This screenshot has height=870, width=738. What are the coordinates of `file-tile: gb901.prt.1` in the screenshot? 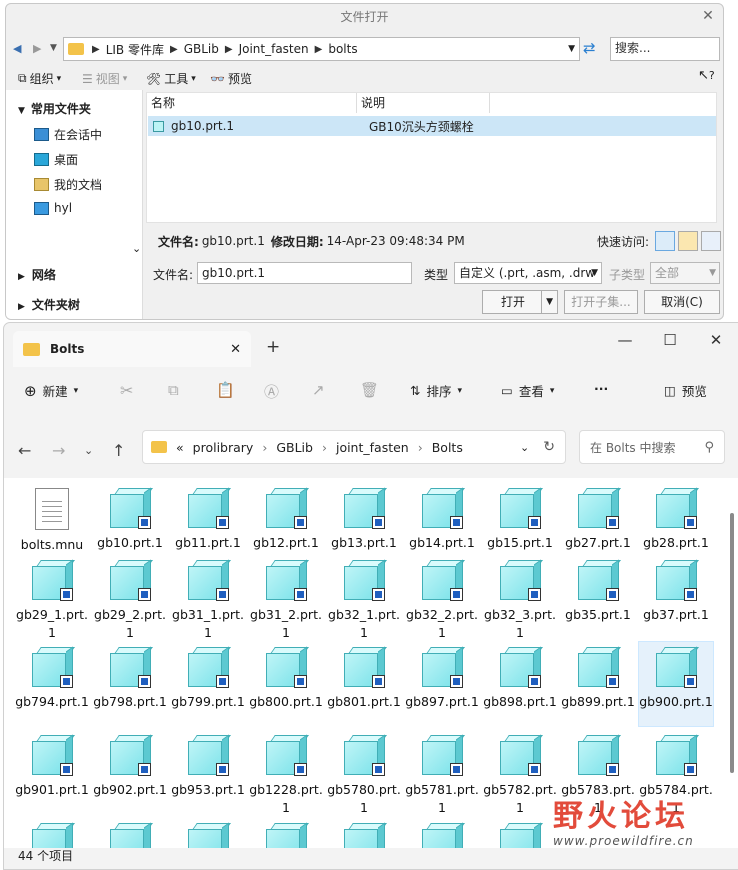 It's located at (52, 766).